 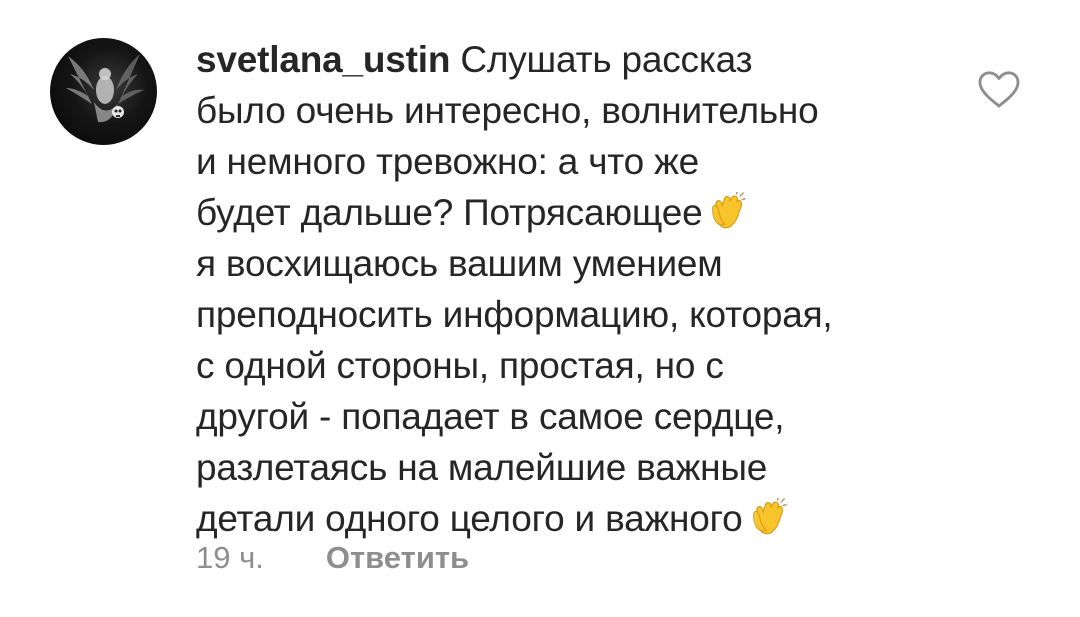 What do you see at coordinates (449, 212) in the screenshot?
I see `comment-line-text: будет дальше? Потрясающее` at bounding box center [449, 212].